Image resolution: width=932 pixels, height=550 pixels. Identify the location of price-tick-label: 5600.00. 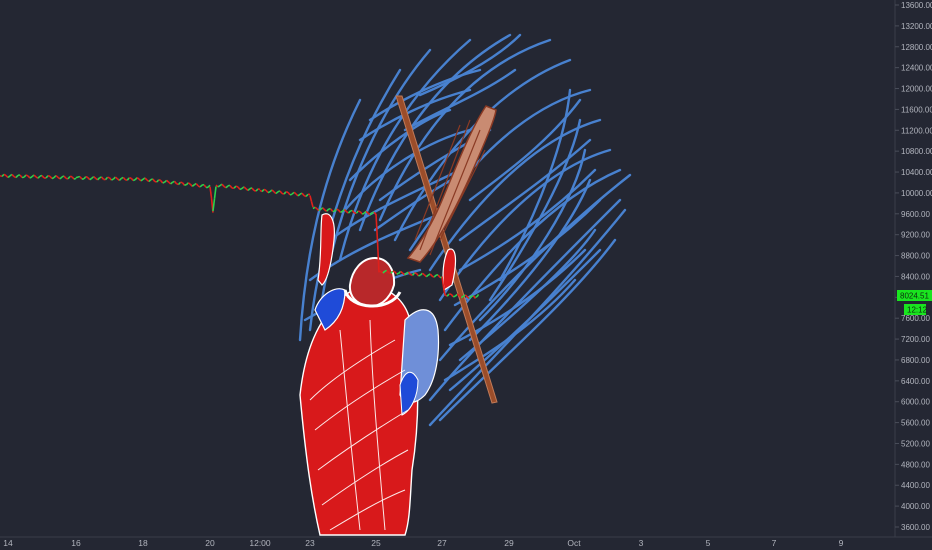
(915, 423).